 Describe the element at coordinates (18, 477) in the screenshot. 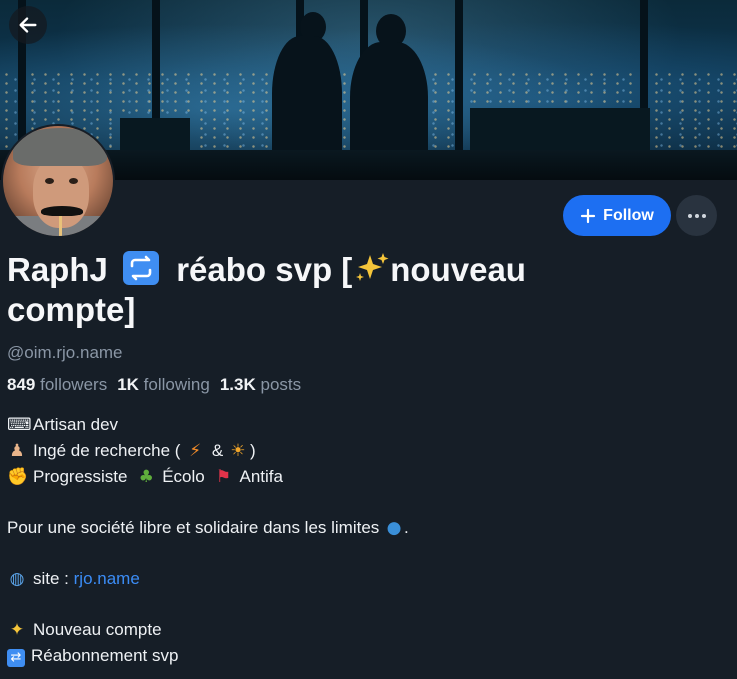

I see `raised-fist-icon: ✊` at that location.